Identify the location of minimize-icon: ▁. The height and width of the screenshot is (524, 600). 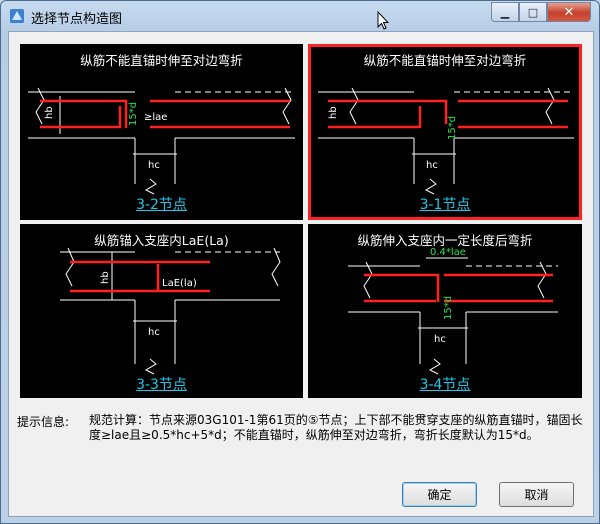
(505, 12).